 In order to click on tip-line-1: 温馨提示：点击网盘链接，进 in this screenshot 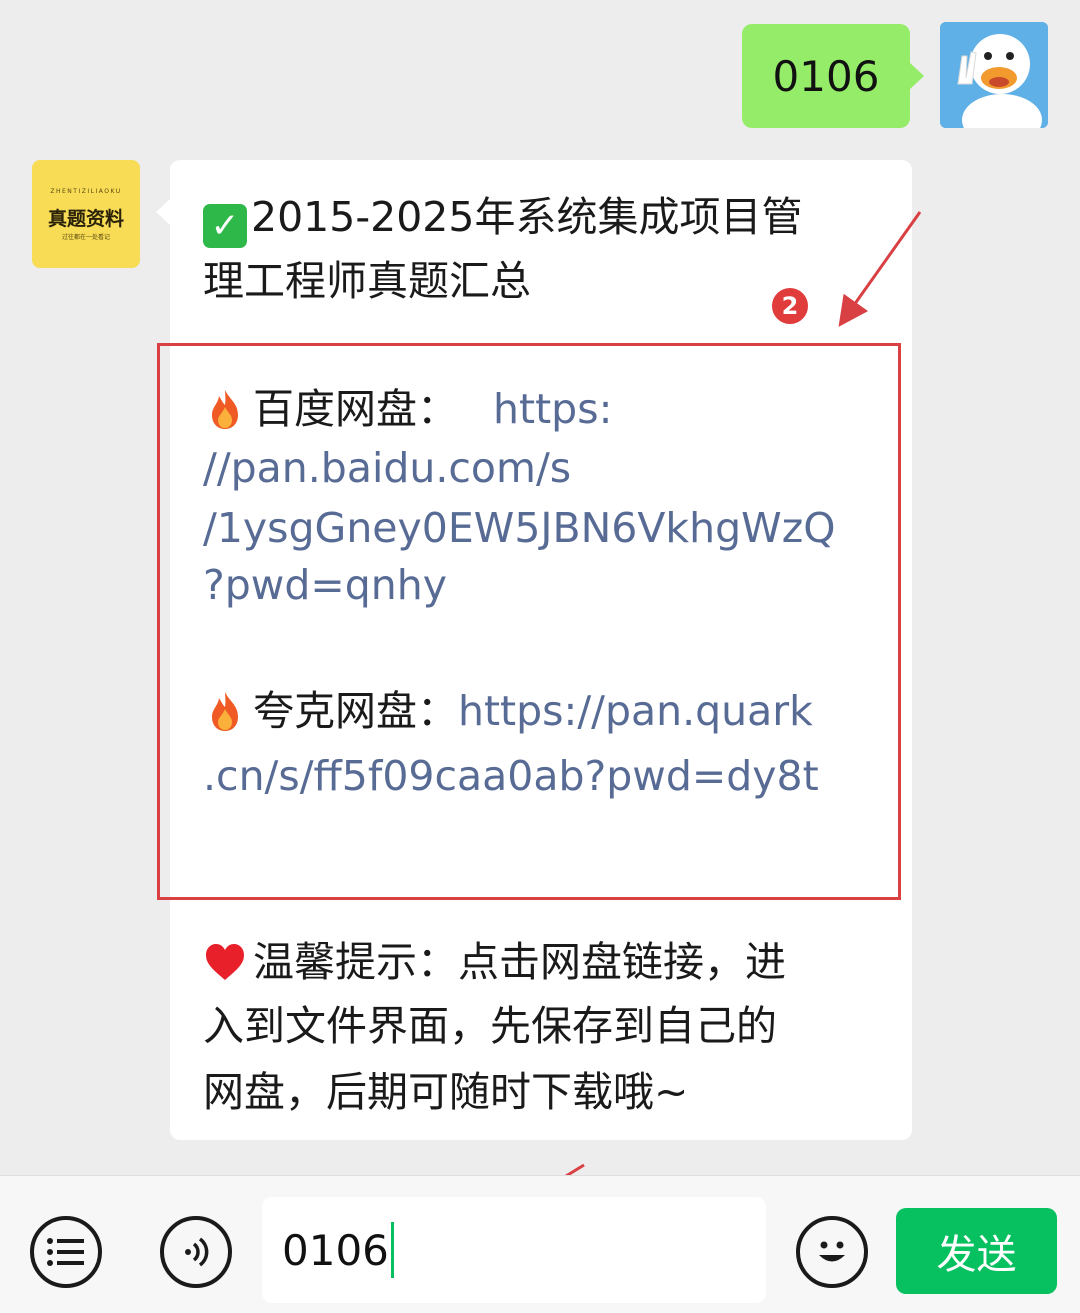, I will do `click(494, 962)`.